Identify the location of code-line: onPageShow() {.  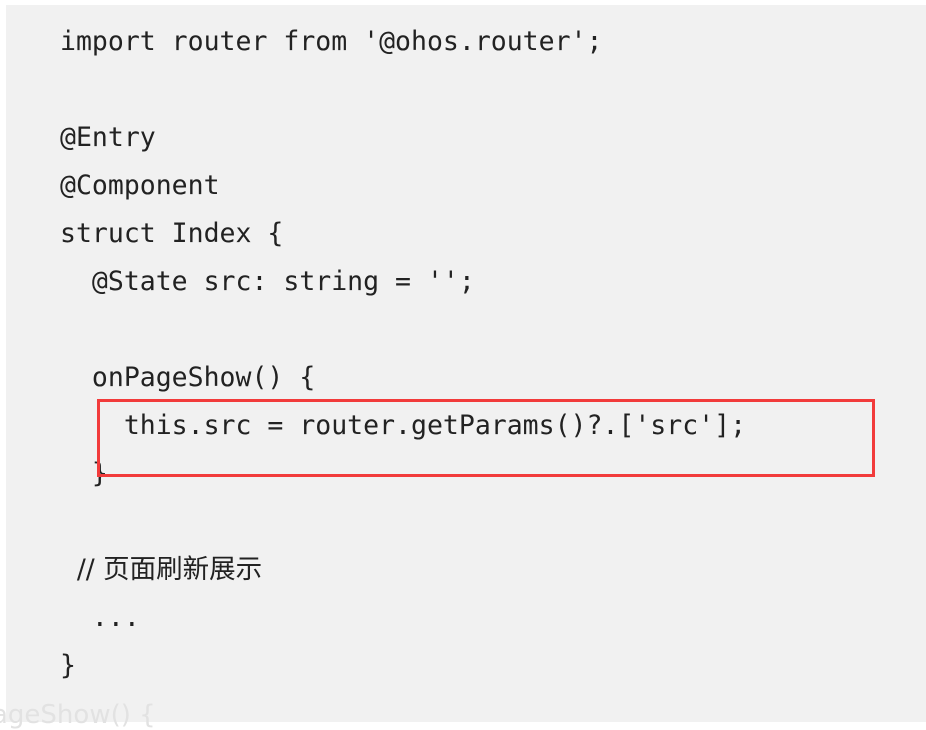
(188, 377).